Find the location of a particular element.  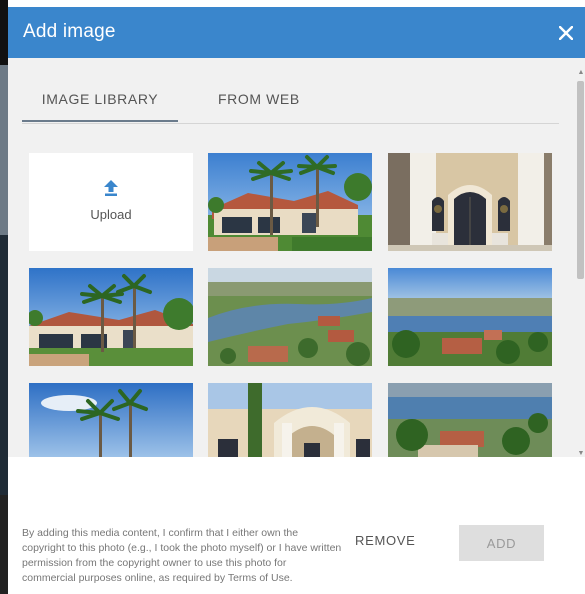

library-image-palms-sky is located at coordinates (111, 420).